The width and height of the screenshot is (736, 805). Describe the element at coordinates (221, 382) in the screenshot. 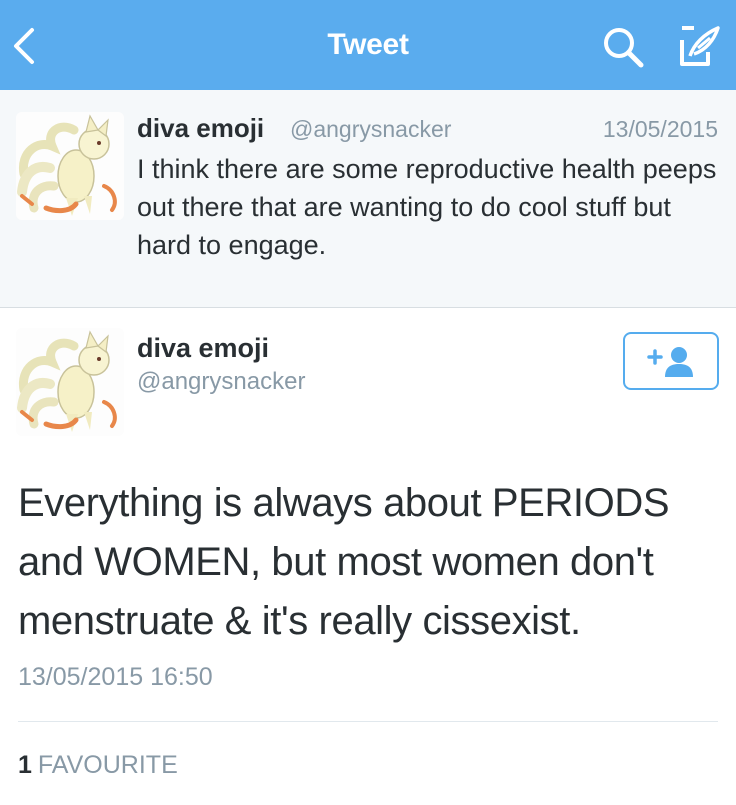

I see `author-handle: @angrysnacker` at that location.